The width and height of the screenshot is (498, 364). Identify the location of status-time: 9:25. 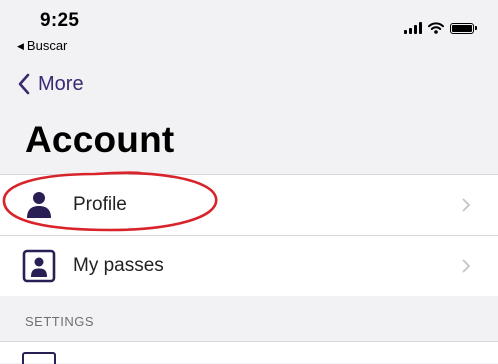
(60, 20).